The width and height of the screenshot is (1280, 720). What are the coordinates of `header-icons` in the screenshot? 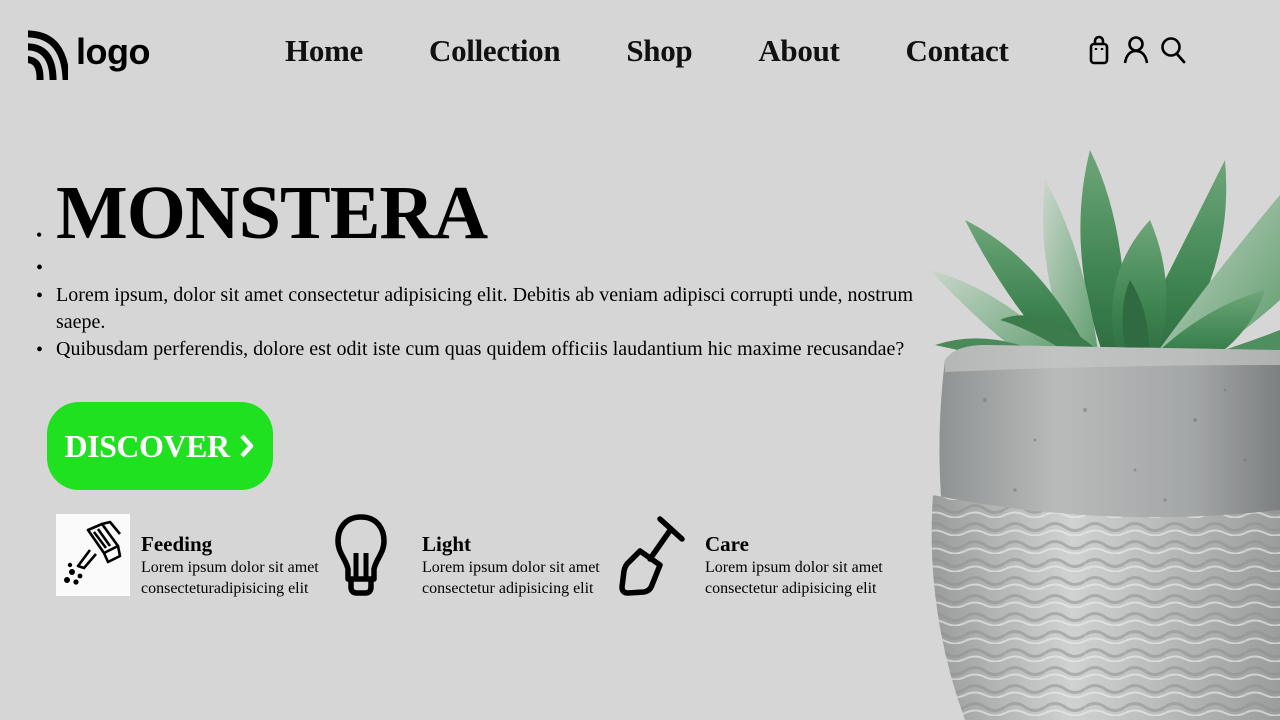 It's located at (1136, 50).